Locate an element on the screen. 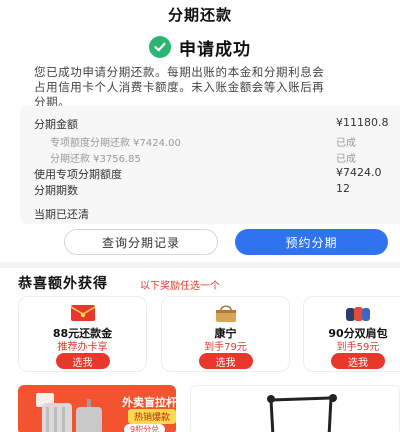 The width and height of the screenshot is (400, 432). bonus-subtitle: 以下奖励任选一个 is located at coordinates (180, 286).